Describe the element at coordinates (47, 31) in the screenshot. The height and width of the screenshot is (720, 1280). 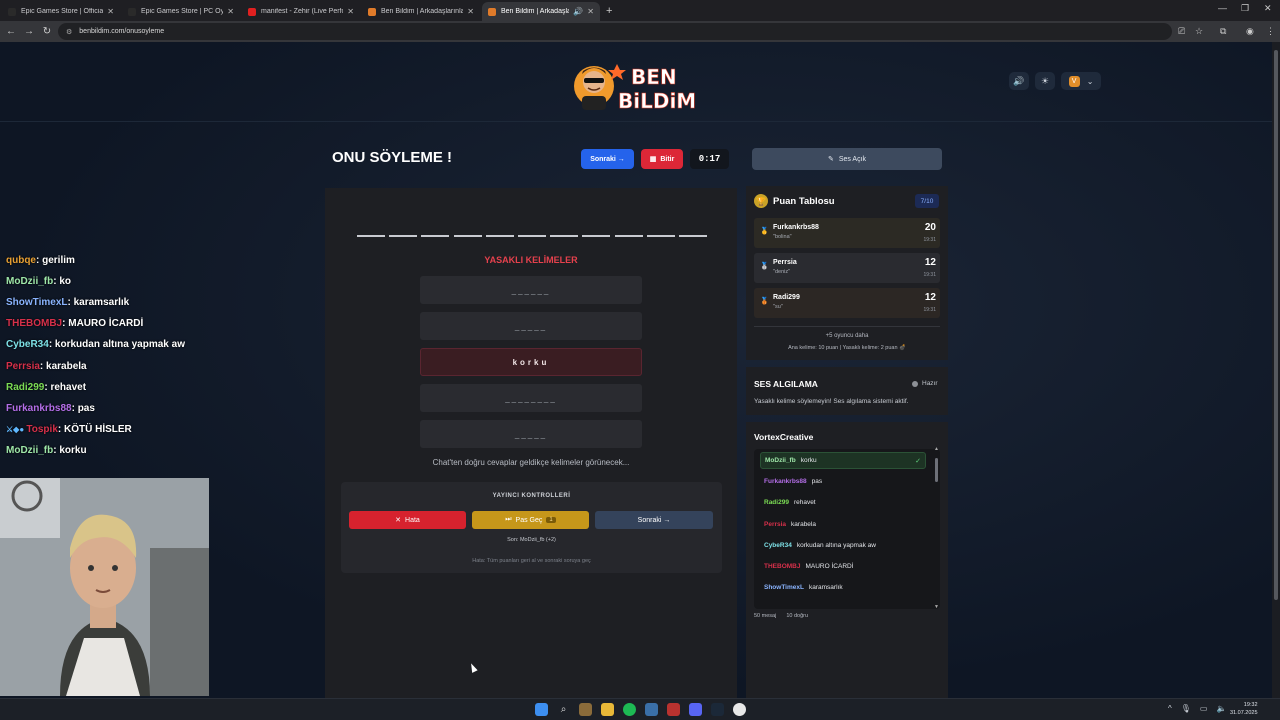
I see `reload-icon: ↻` at that location.